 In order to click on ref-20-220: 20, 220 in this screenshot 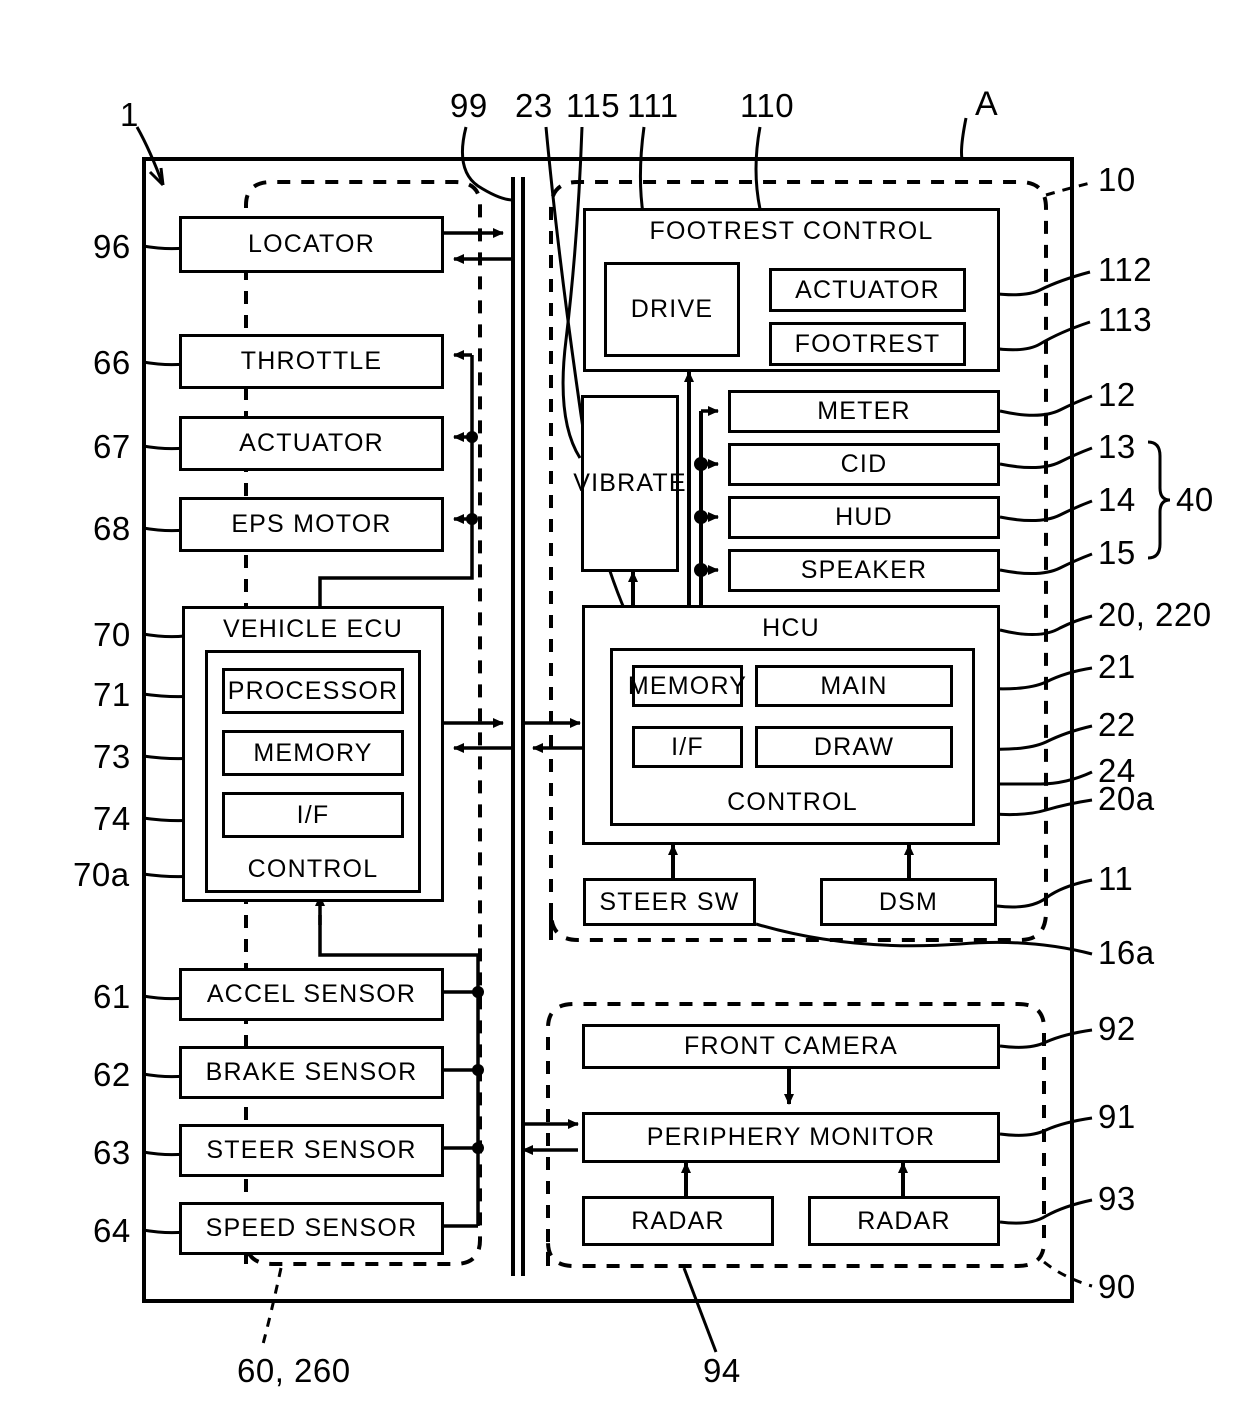, I will do `click(1155, 614)`.